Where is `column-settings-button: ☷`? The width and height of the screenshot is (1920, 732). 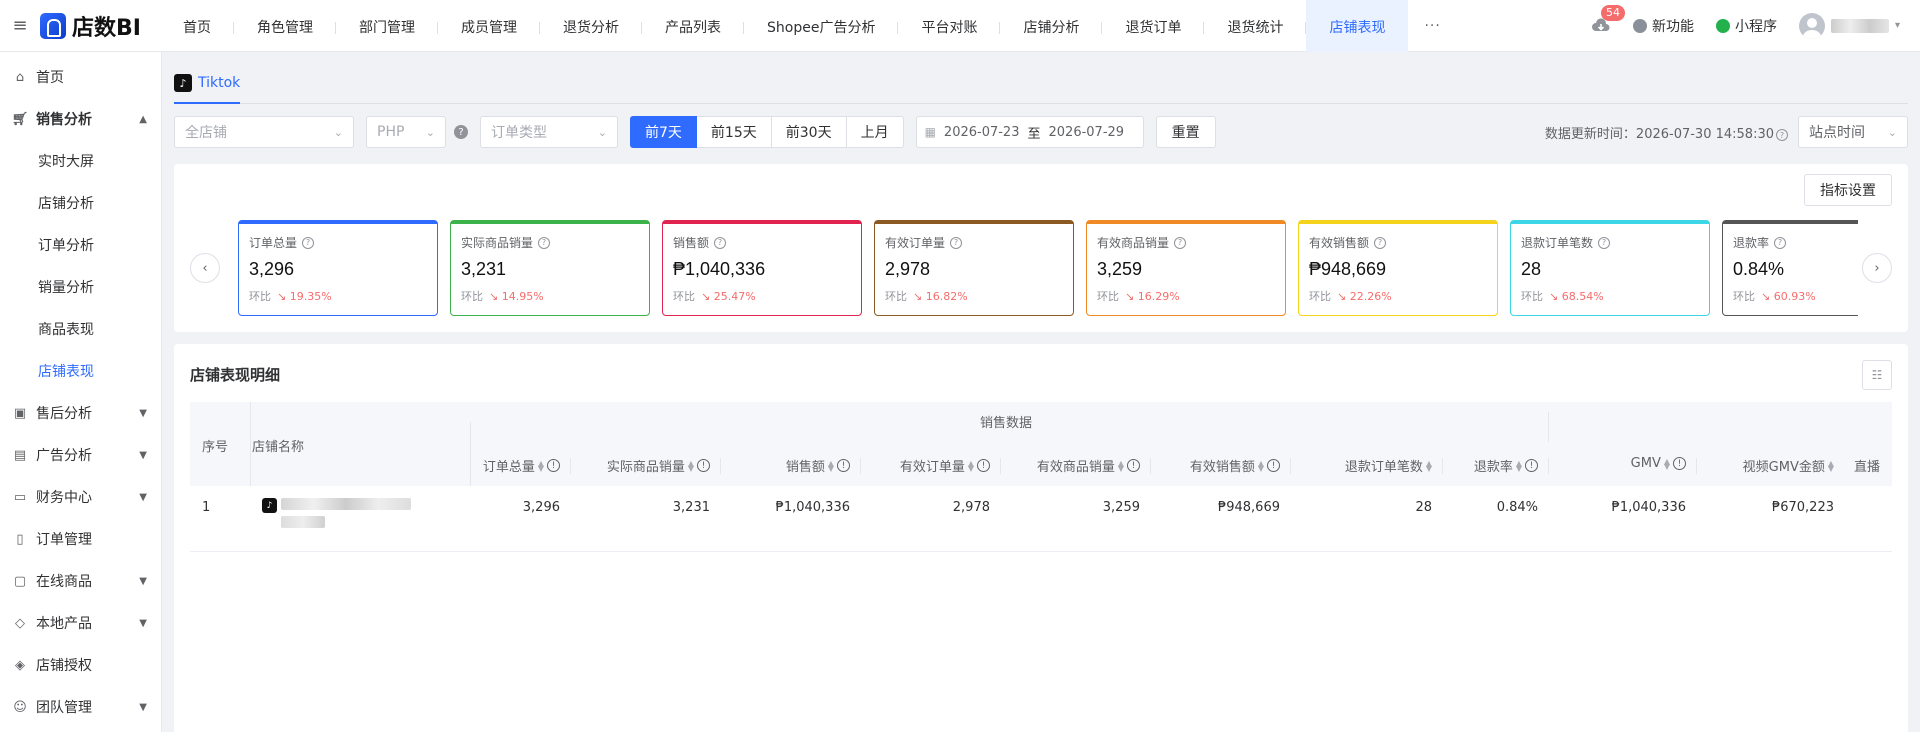 column-settings-button: ☷ is located at coordinates (1877, 375).